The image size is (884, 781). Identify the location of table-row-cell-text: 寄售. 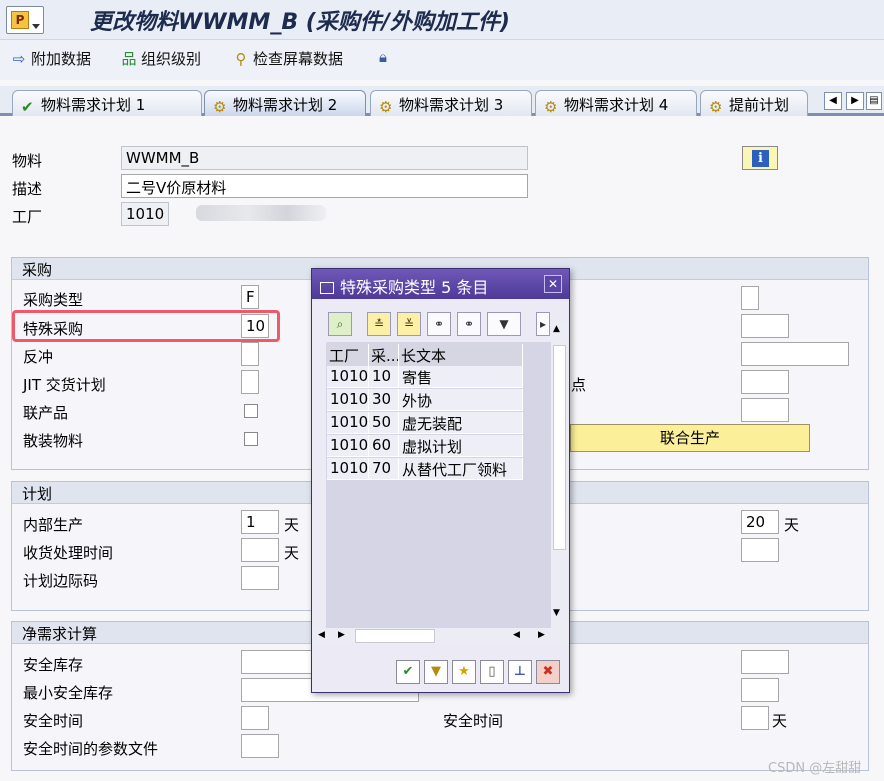
(461, 377).